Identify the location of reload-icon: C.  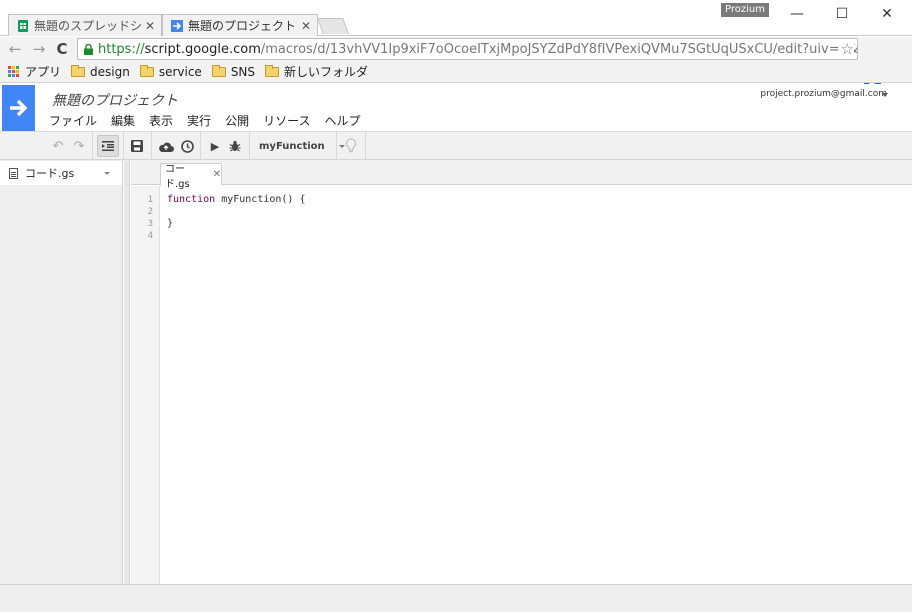
(62, 49).